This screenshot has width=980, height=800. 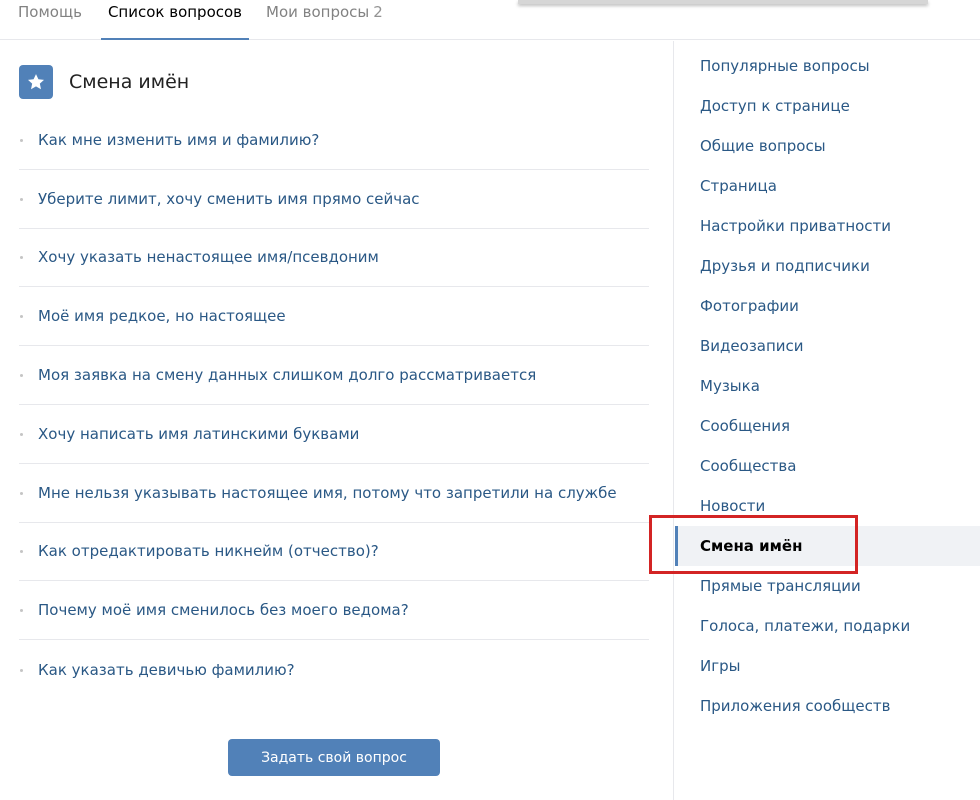 I want to click on question-item: Как отредактировать никнейм (отчество)?, so click(x=334, y=552).